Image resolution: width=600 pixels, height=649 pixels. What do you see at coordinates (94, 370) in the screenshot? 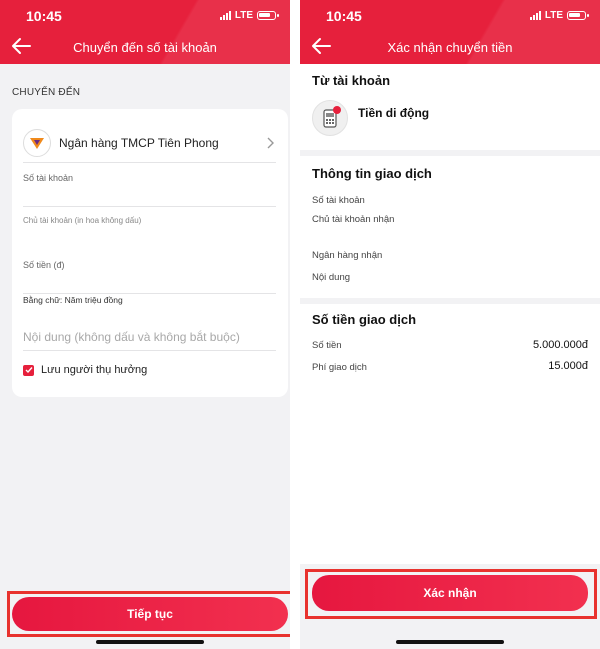
I see `save-beneficiary-label: Lưu người thụ hưởng` at bounding box center [94, 370].